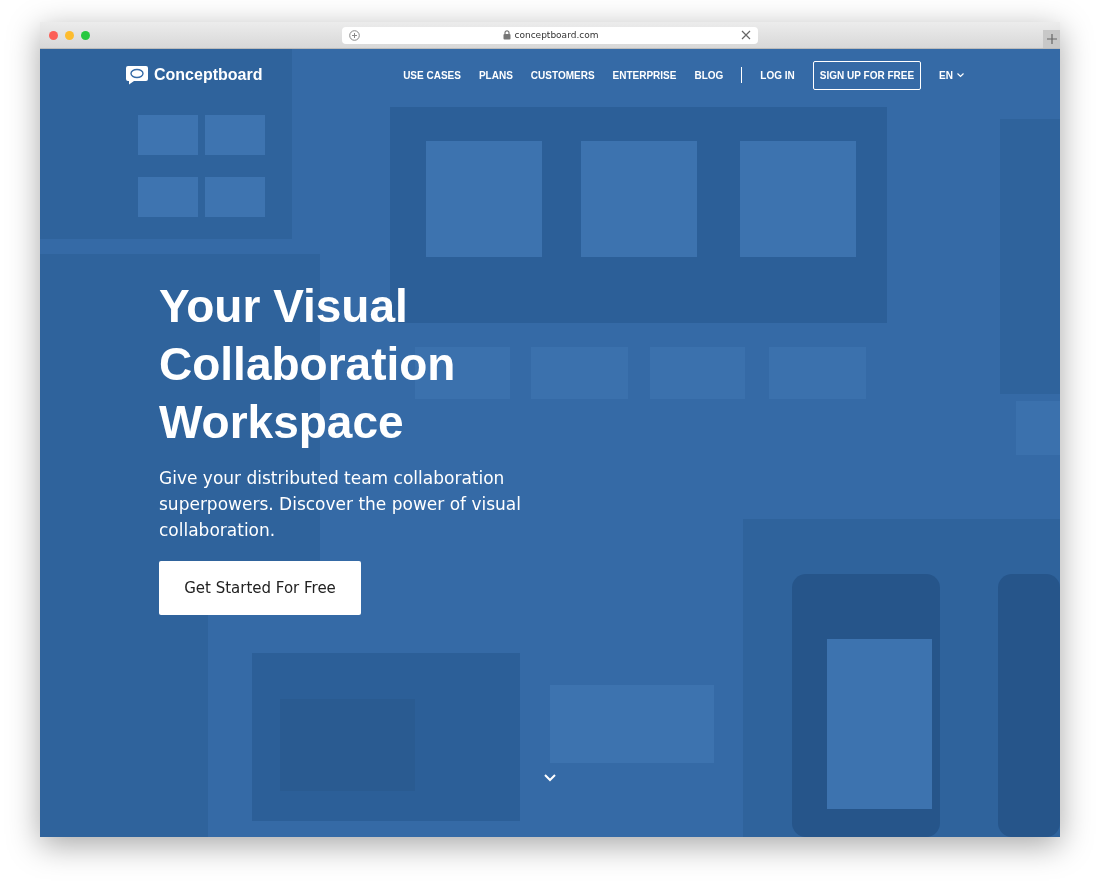 This screenshot has height=894, width=1100. Describe the element at coordinates (69, 35) in the screenshot. I see `minimize-window-button` at that location.